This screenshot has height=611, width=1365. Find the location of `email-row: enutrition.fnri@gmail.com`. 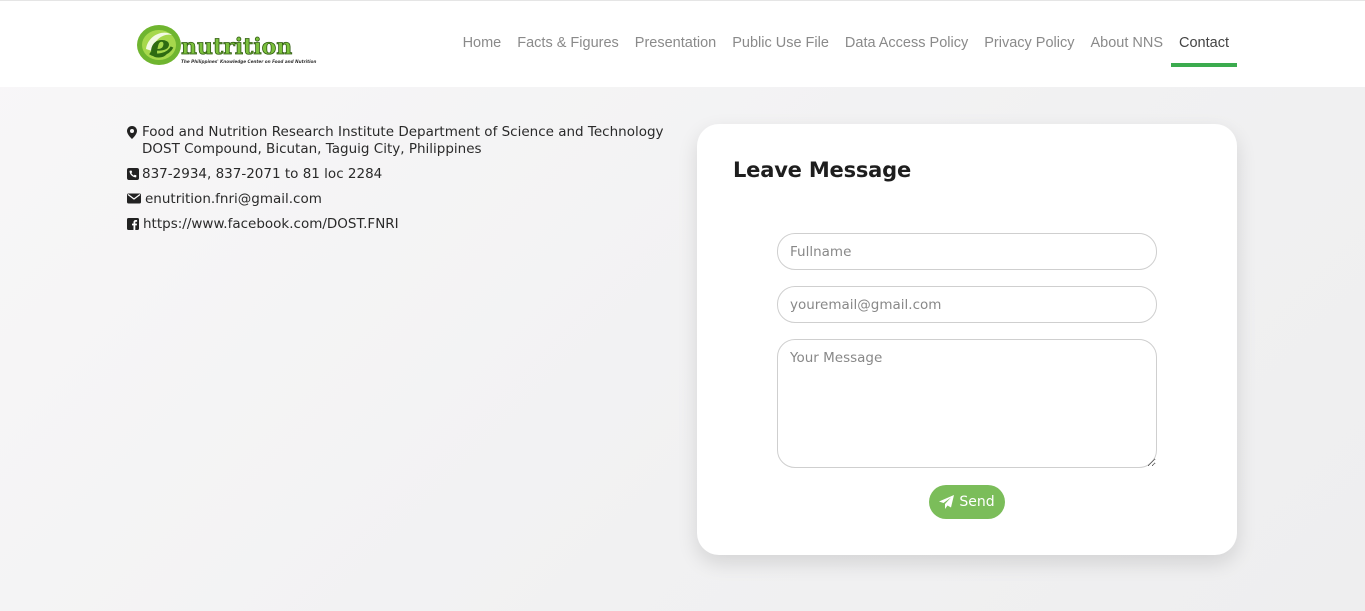

email-row: enutrition.fnri@gmail.com is located at coordinates (397, 199).